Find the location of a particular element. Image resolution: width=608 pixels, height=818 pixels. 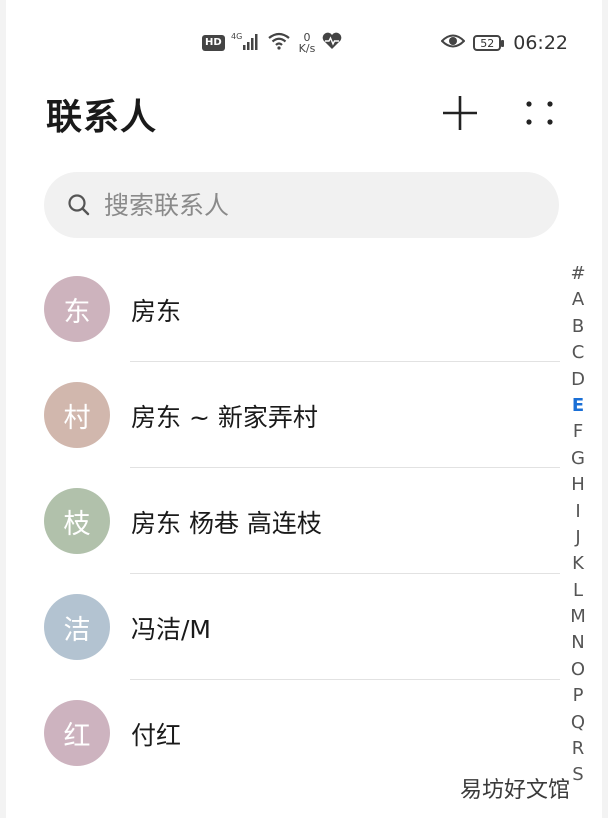

status-bar: HD 4G 0 K/s 52 06:22 is located at coordinates (304, 42).